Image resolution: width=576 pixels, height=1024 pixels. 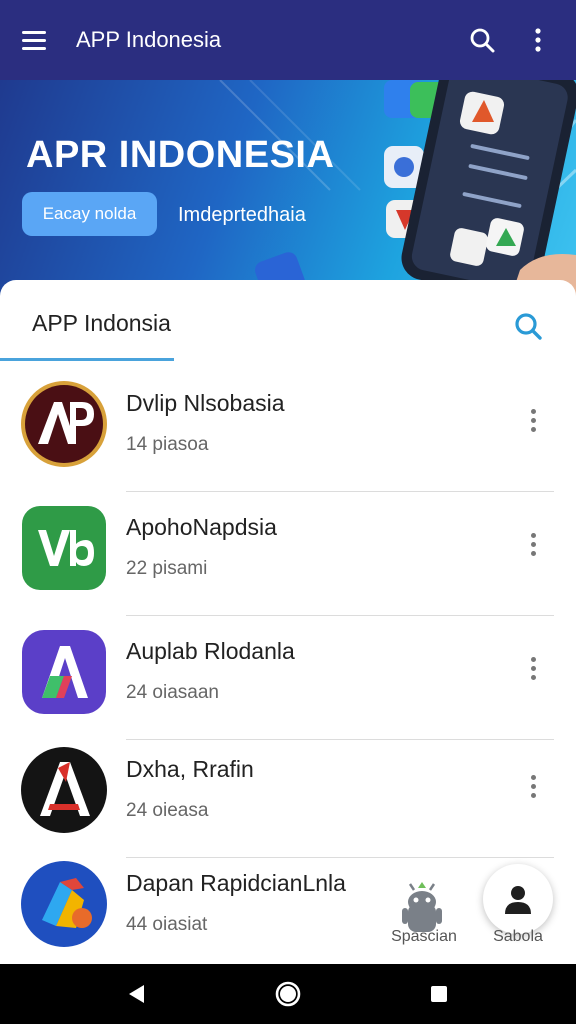 I want to click on profile-fab-button, so click(x=518, y=899).